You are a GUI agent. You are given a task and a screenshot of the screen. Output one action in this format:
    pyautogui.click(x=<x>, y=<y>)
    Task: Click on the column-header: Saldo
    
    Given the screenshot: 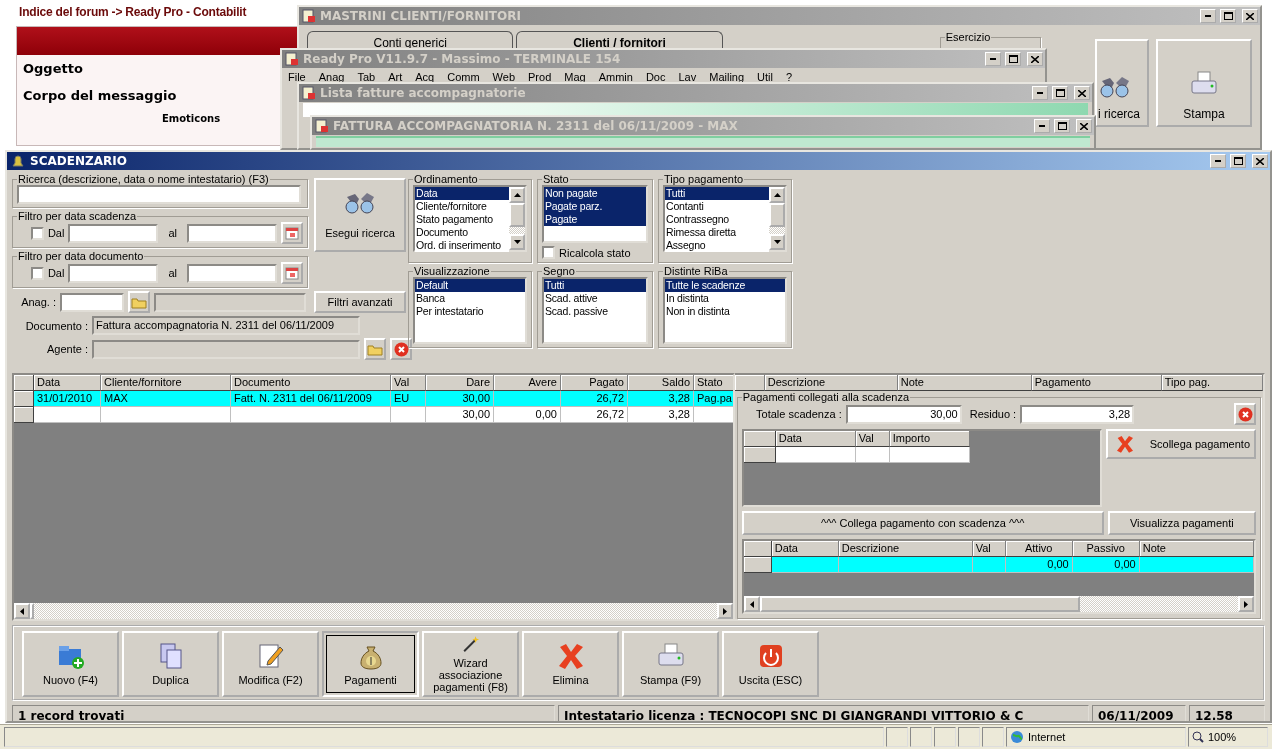 What is the action you would take?
    pyautogui.click(x=661, y=383)
    